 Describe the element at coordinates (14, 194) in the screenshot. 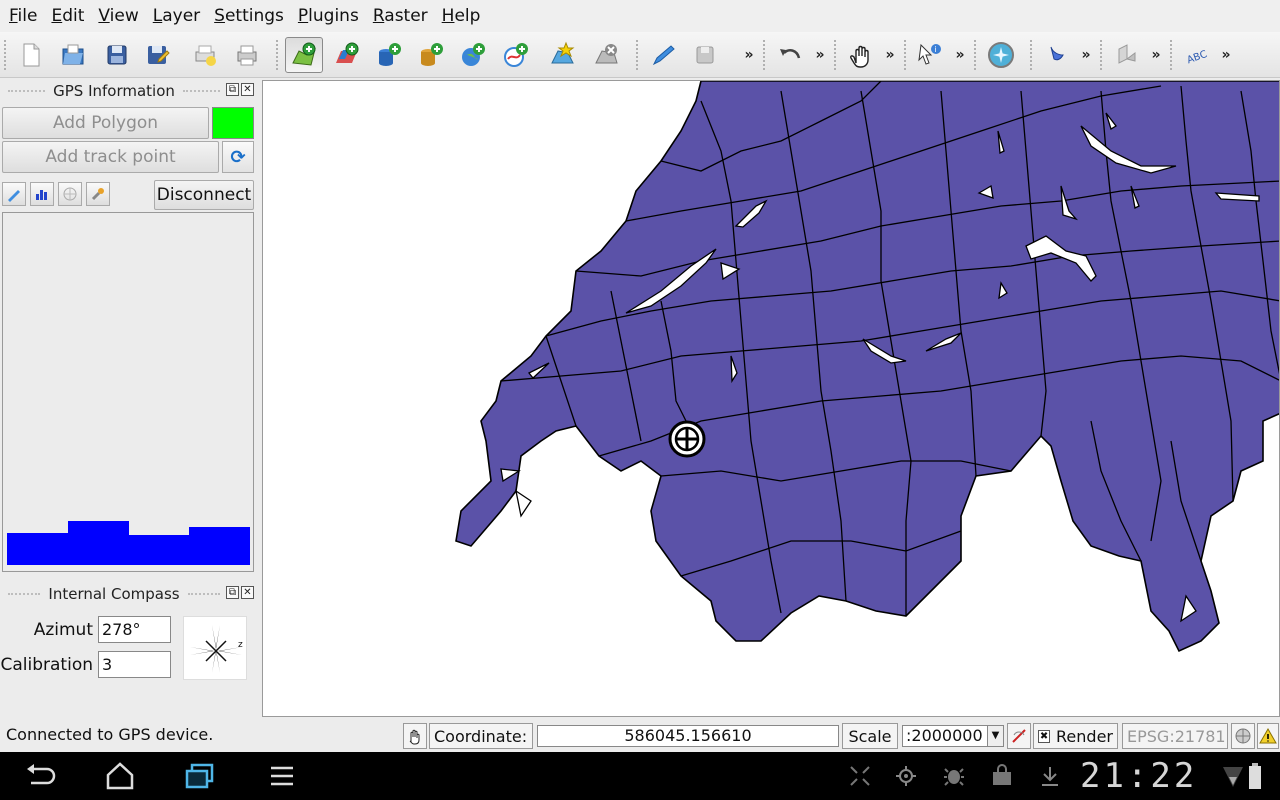

I see `gps-position-tab-icon` at that location.